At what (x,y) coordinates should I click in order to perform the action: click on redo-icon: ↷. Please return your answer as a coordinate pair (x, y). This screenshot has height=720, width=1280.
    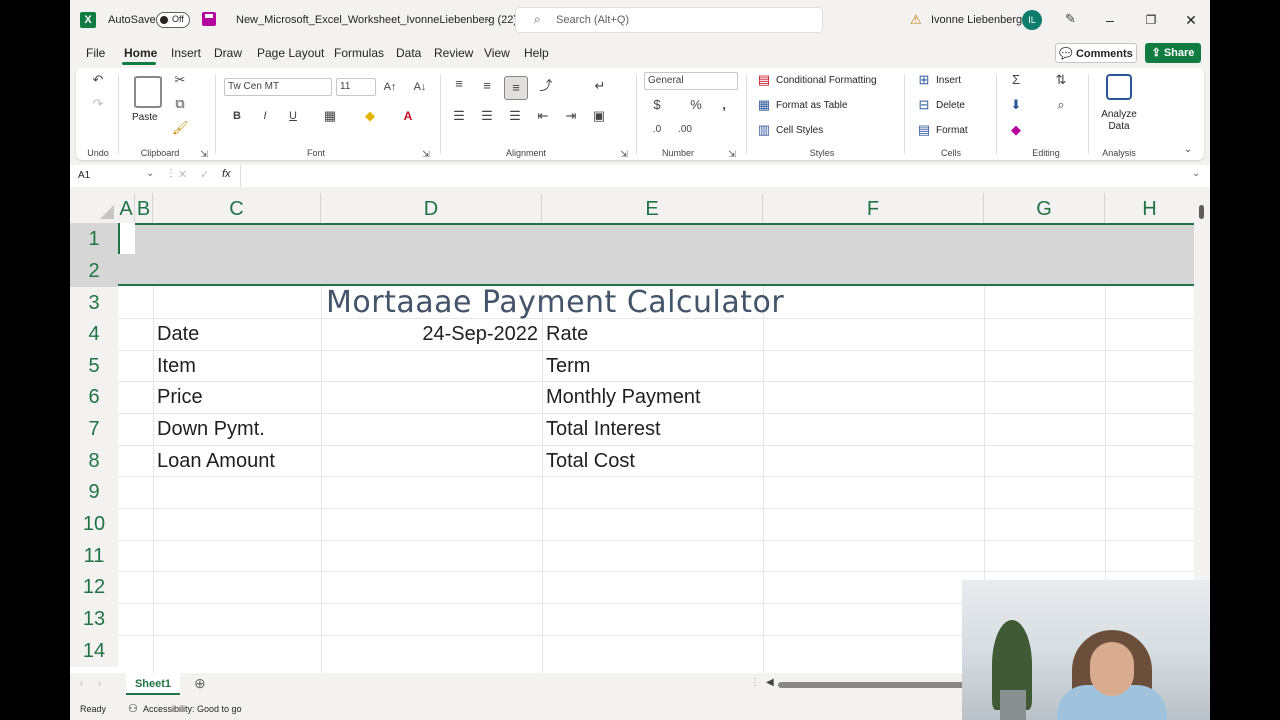
    Looking at the image, I should click on (98, 104).